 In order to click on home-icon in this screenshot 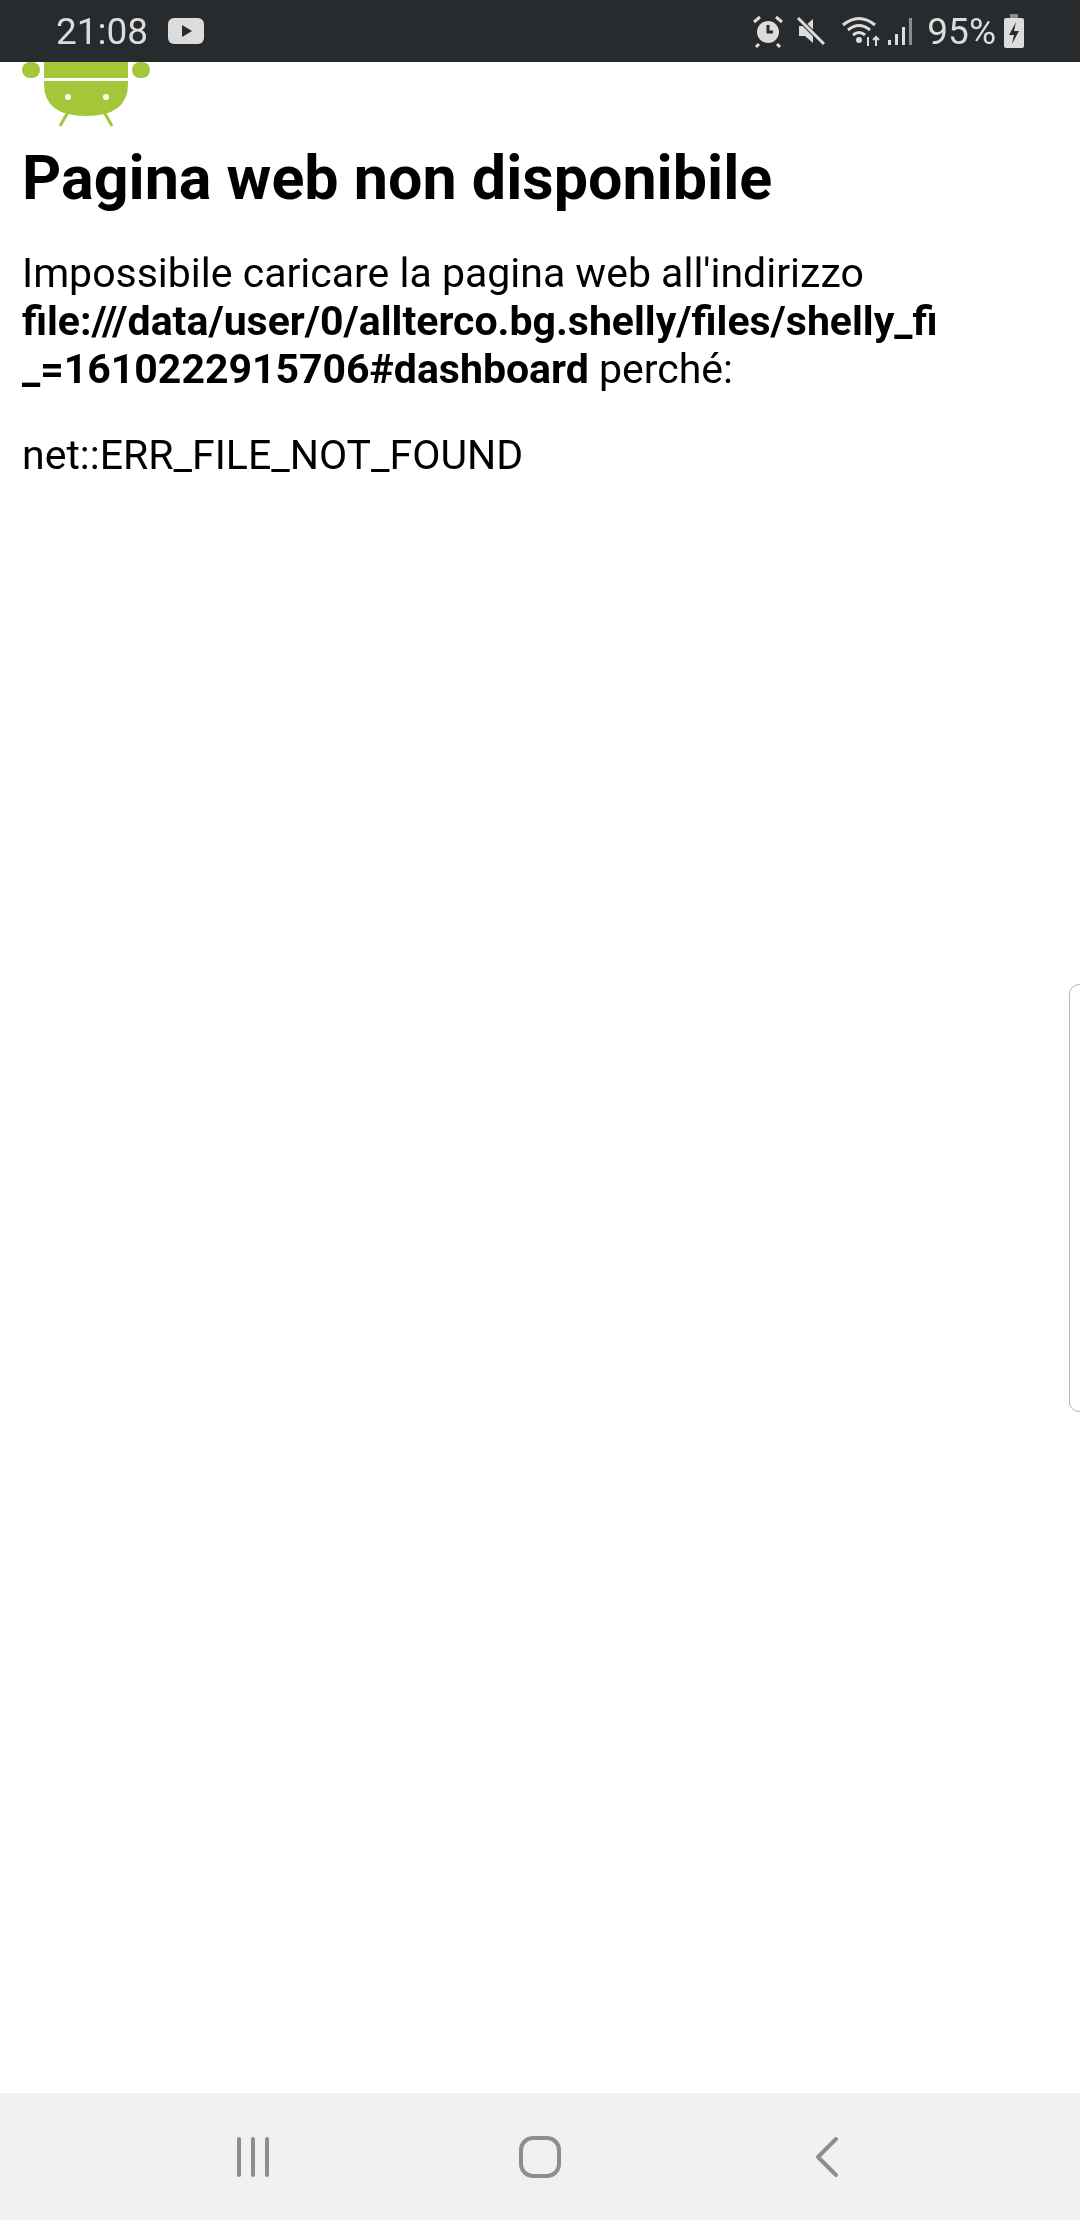, I will do `click(540, 2156)`.